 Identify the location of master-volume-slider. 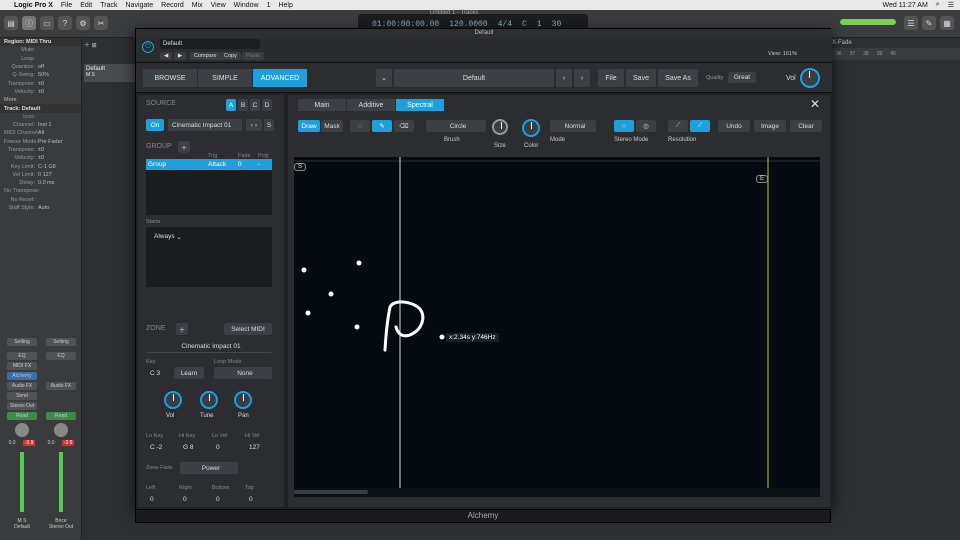
(868, 22).